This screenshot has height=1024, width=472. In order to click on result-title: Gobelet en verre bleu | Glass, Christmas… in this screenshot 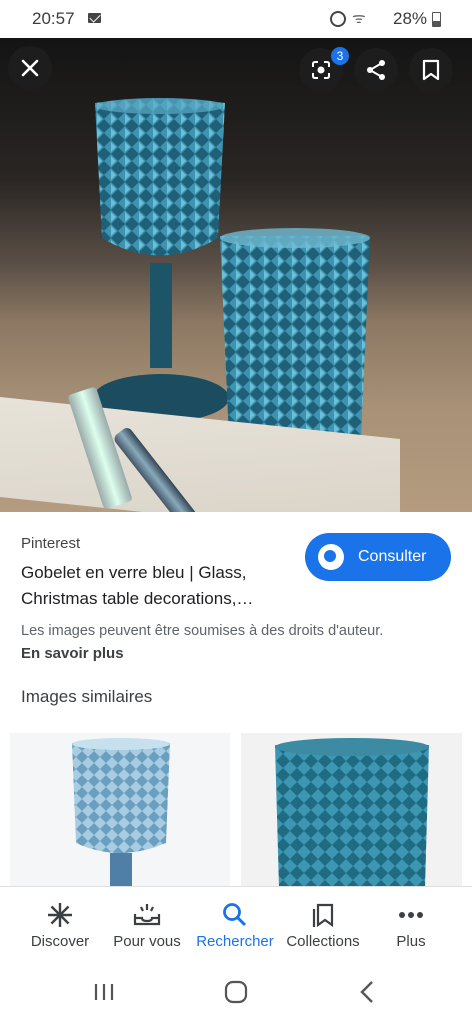, I will do `click(158, 586)`.